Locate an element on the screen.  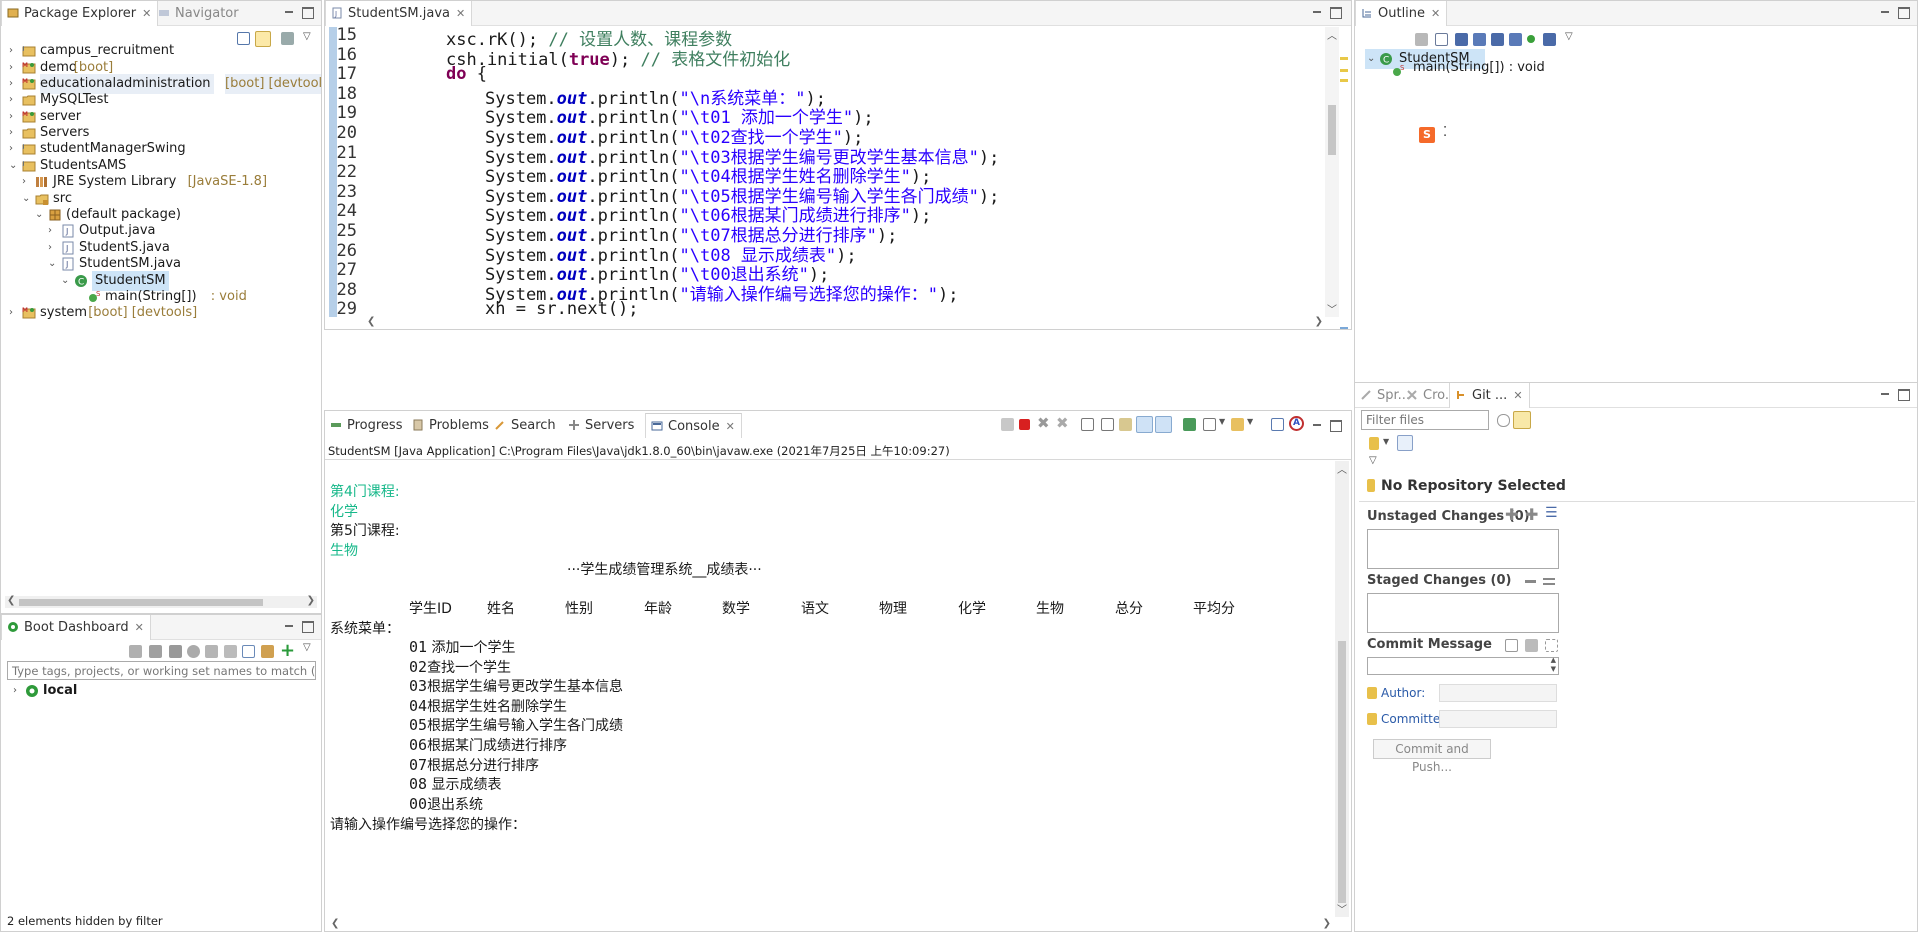
remove-all-icon is located at coordinates (1549, 581).